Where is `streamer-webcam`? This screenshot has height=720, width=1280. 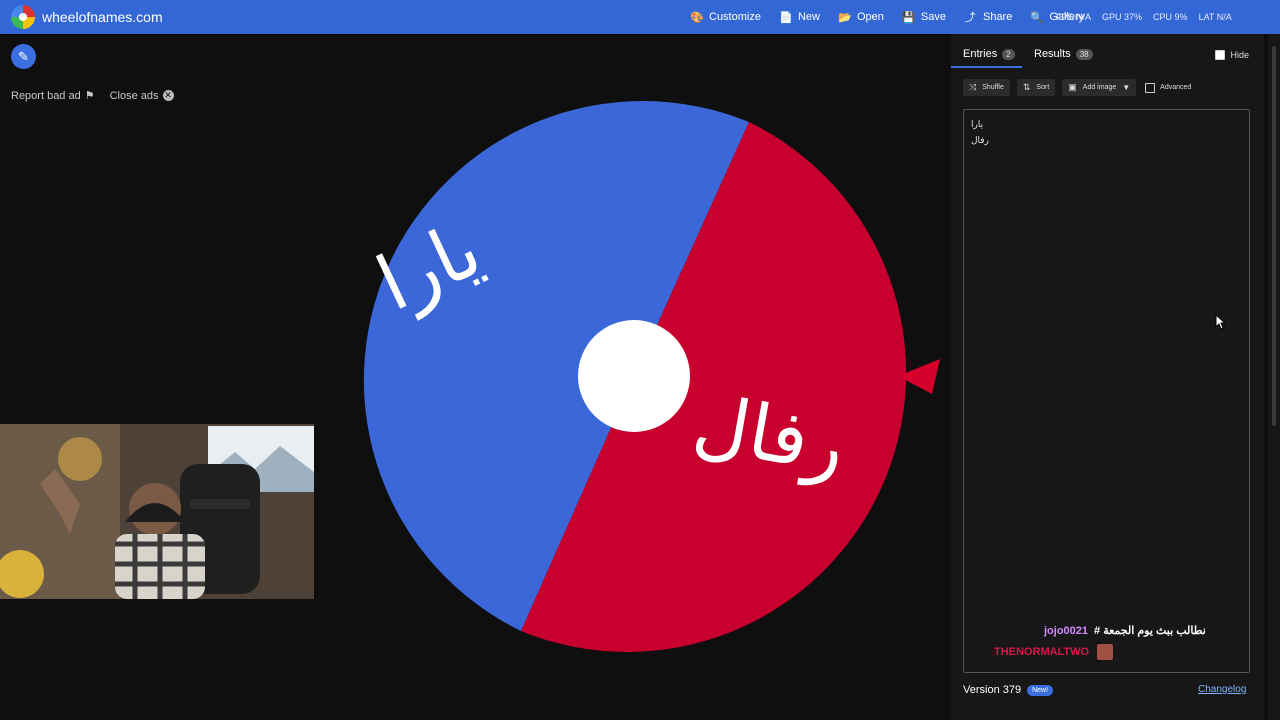 streamer-webcam is located at coordinates (157, 511).